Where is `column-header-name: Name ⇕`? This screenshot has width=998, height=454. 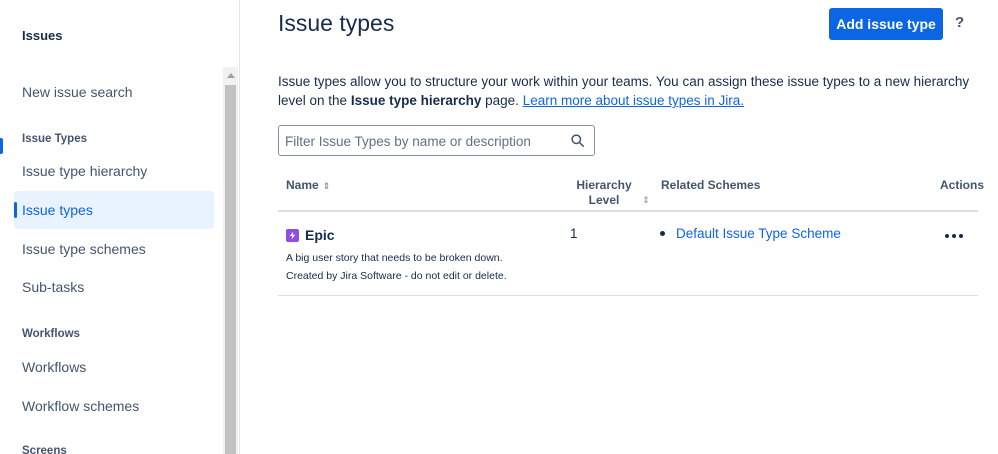
column-header-name: Name ⇕ is located at coordinates (308, 185).